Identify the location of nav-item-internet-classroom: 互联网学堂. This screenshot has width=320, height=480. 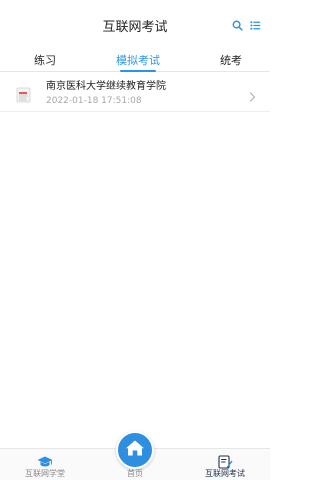
(45, 464).